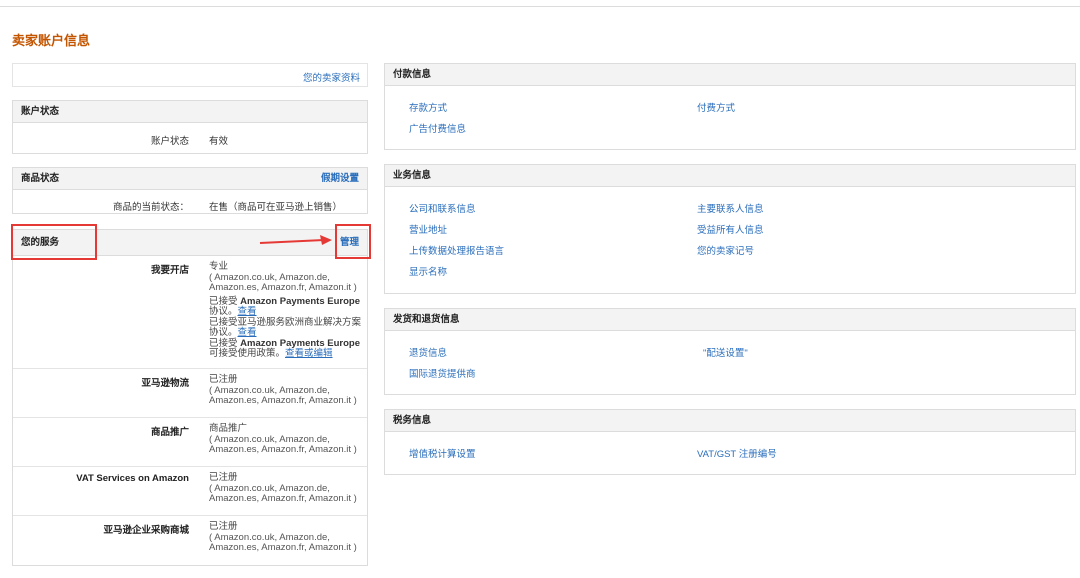  What do you see at coordinates (730, 421) in the screenshot?
I see `tax-info-header: 税务信息` at bounding box center [730, 421].